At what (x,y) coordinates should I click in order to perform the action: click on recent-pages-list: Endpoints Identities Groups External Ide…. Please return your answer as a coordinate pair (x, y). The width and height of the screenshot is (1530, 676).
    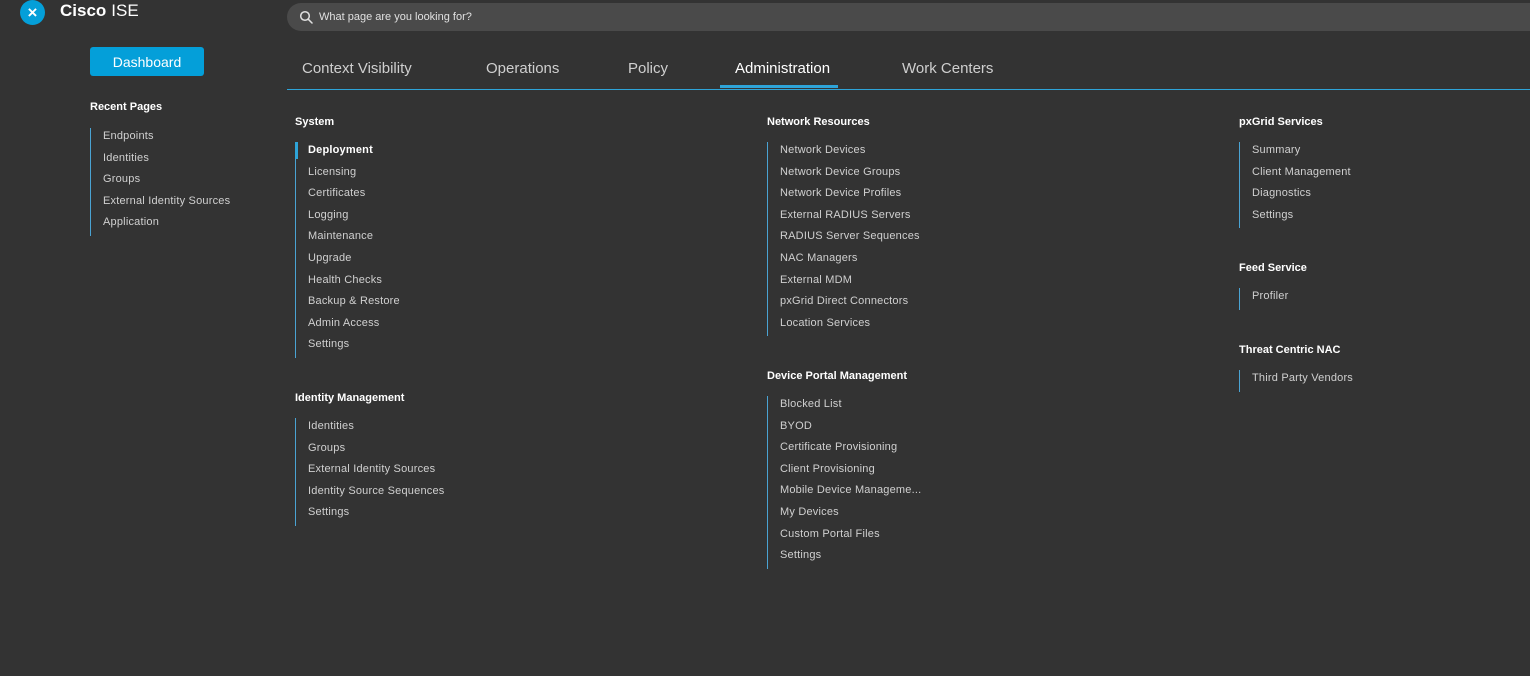
    Looking at the image, I should click on (160, 182).